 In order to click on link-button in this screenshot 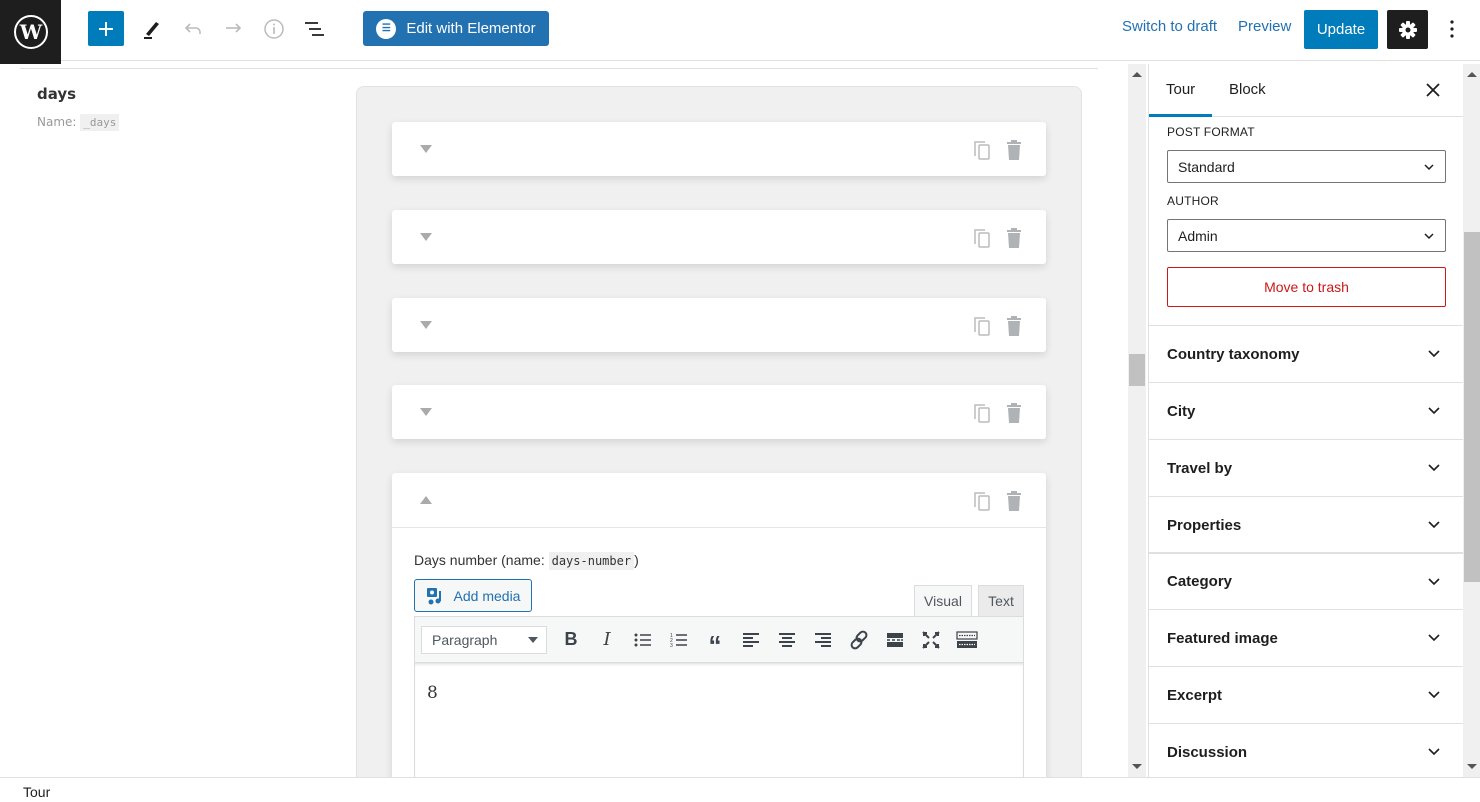, I will do `click(859, 640)`.